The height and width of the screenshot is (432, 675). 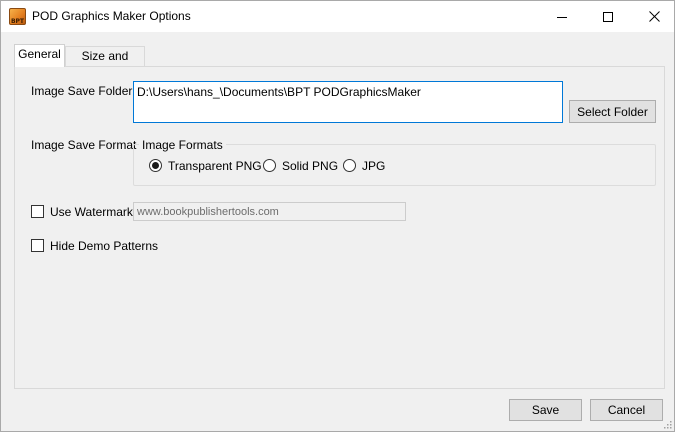 I want to click on select-folder-button: Select Folder, so click(x=612, y=111).